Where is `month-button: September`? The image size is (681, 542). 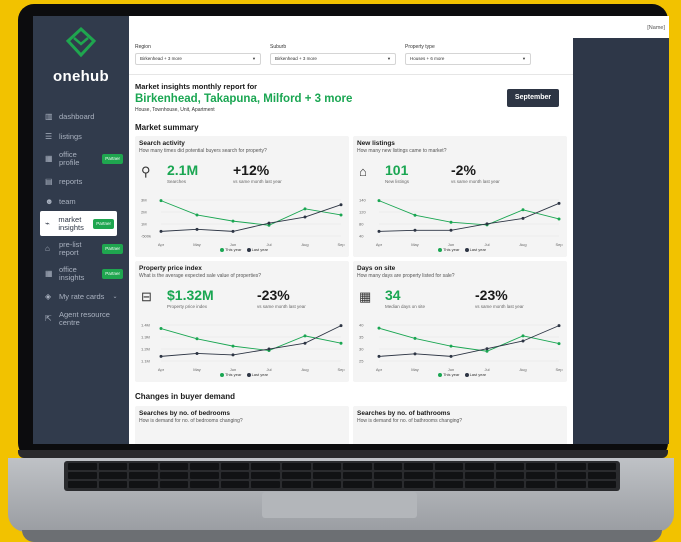 month-button: September is located at coordinates (533, 98).